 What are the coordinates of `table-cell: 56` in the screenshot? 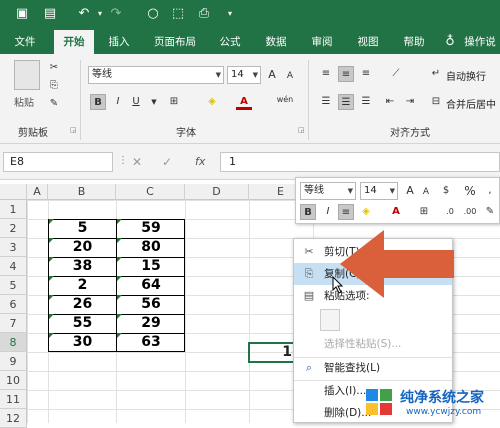 It's located at (151, 304).